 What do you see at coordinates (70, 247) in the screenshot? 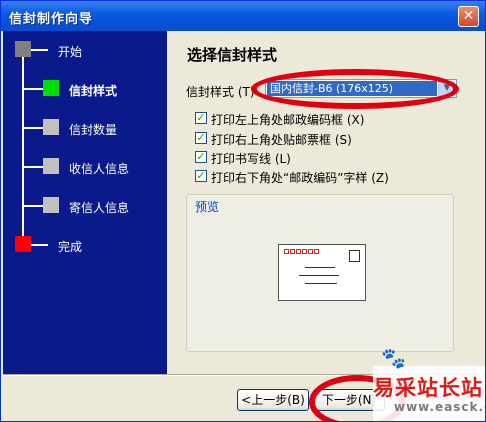
I see `step-finish-label: 完成` at bounding box center [70, 247].